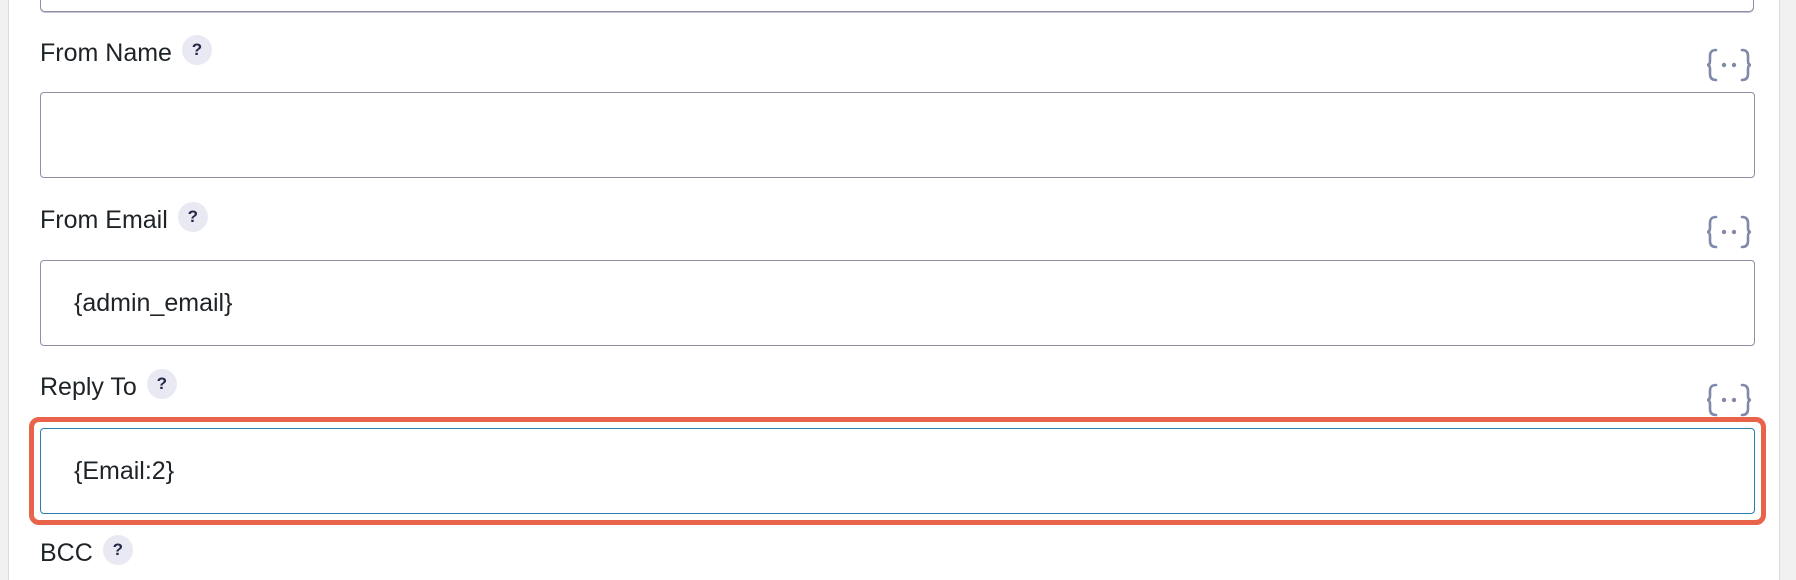 The image size is (1796, 580). What do you see at coordinates (66, 552) in the screenshot?
I see `bcc-label-text: BCC` at bounding box center [66, 552].